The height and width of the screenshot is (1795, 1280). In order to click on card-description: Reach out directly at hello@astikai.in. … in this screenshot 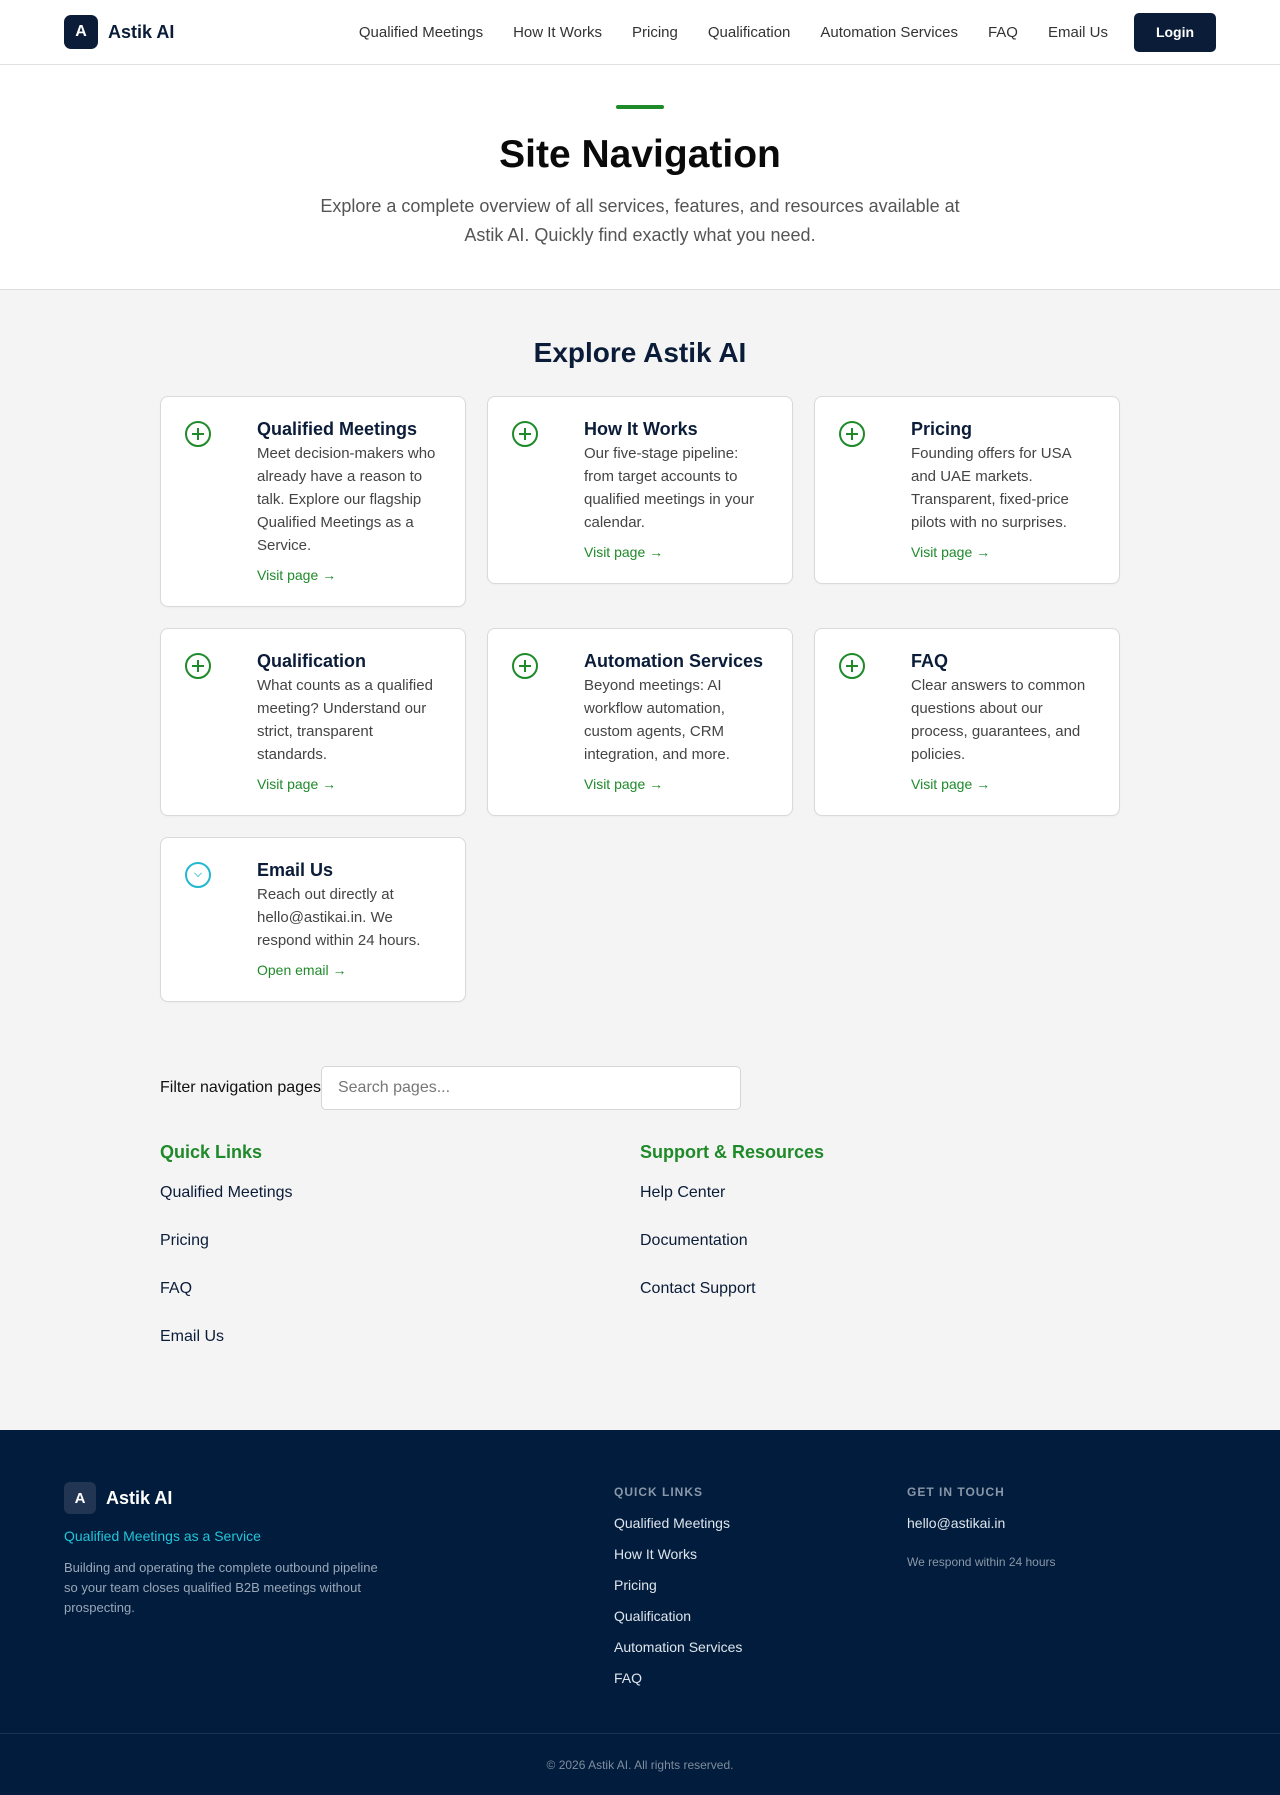, I will do `click(339, 917)`.